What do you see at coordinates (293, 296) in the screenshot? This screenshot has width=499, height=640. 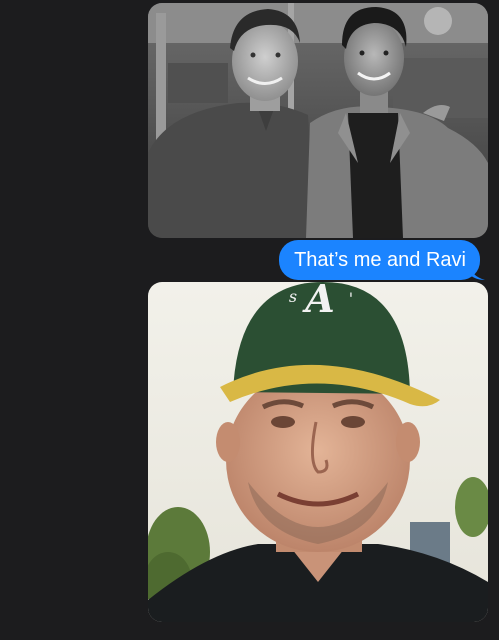 I see `svg-text: s` at bounding box center [293, 296].